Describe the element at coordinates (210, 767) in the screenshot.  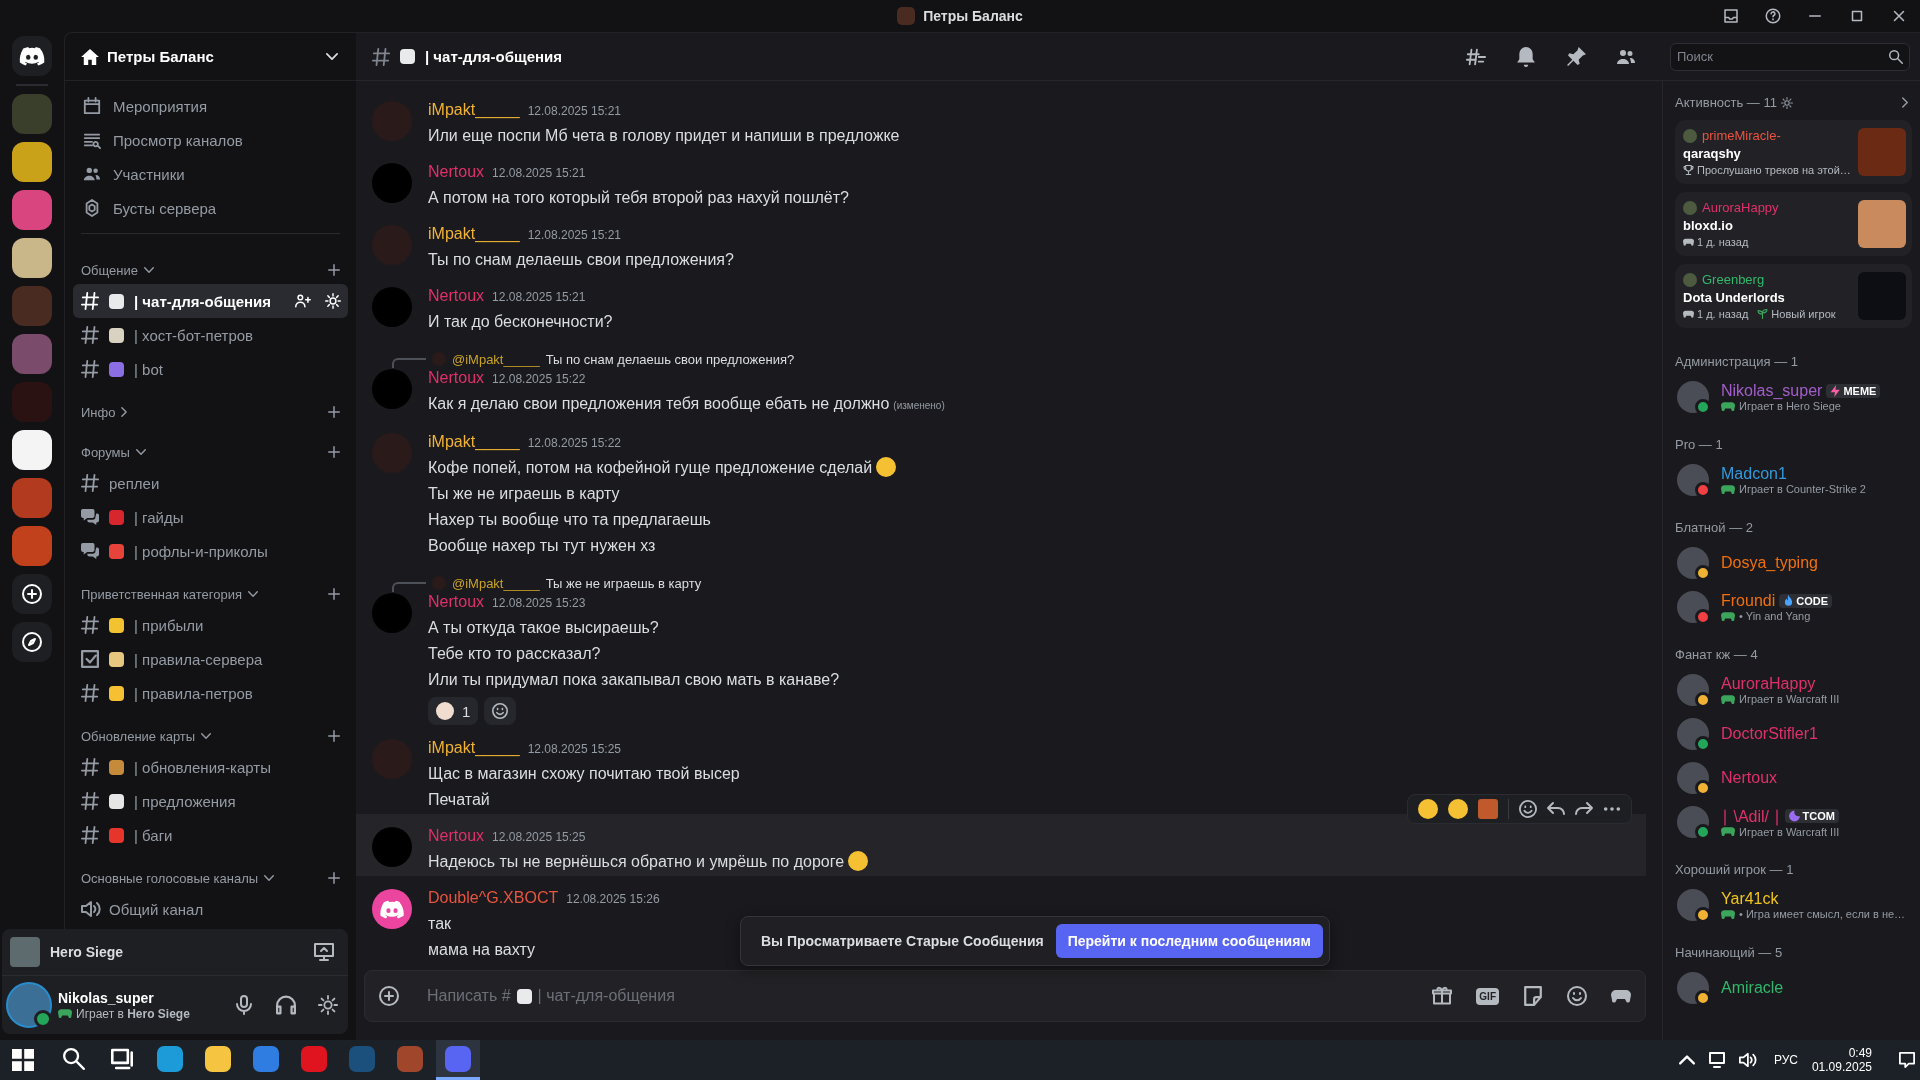
I see `channel-item: | обновления-карты` at that location.